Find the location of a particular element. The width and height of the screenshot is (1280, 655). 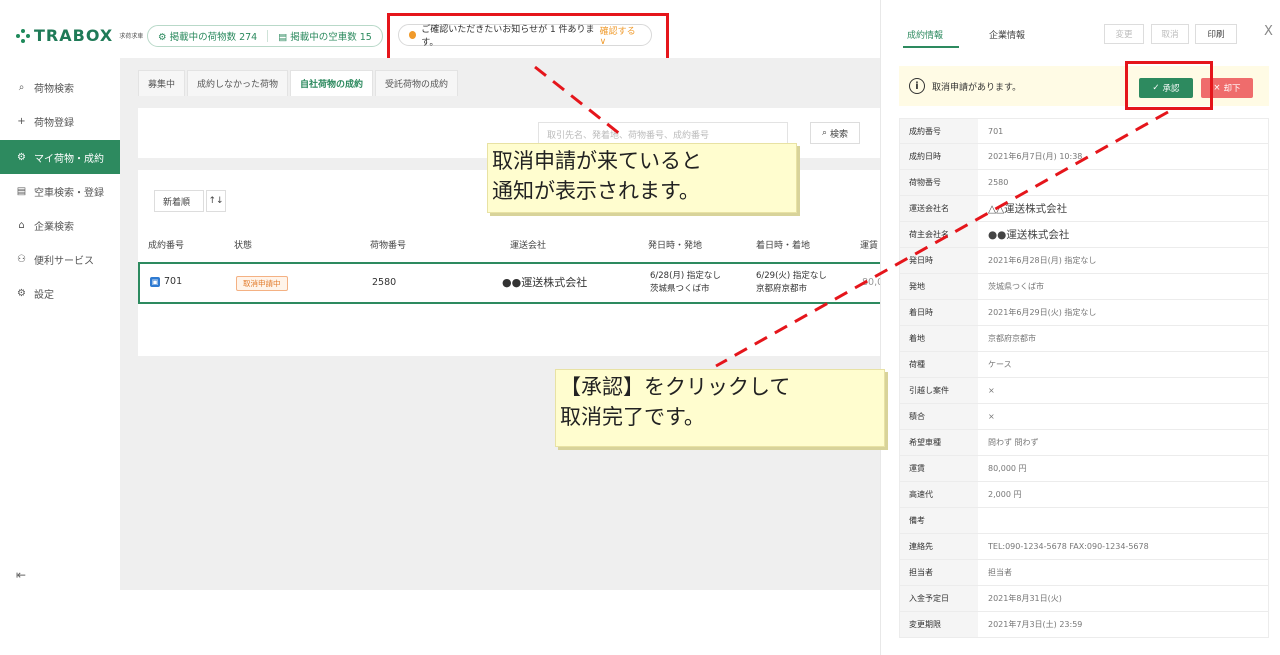

detail-row: 担当者 担当者 is located at coordinates (1084, 573).